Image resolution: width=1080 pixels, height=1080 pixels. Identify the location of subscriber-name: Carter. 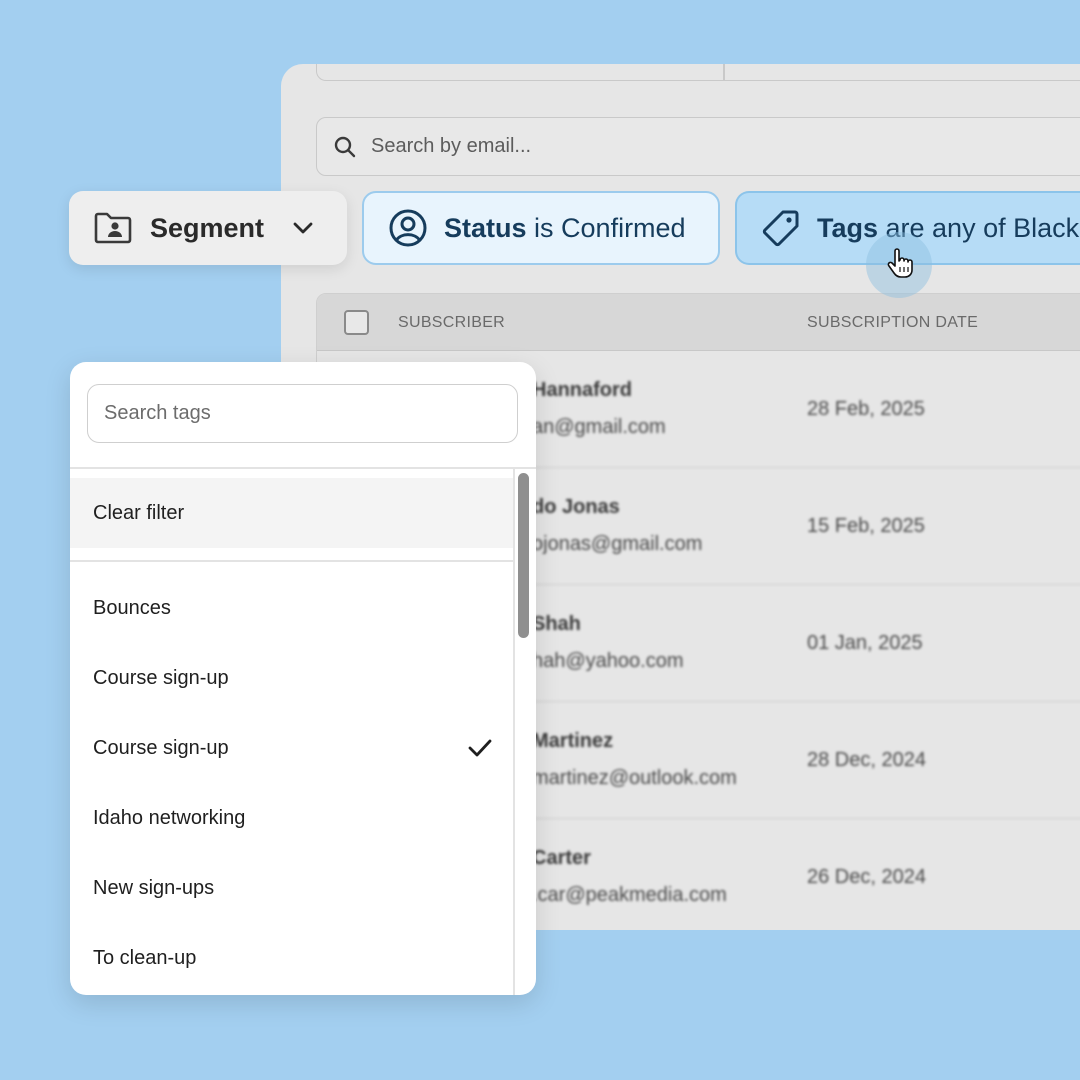
(561, 858).